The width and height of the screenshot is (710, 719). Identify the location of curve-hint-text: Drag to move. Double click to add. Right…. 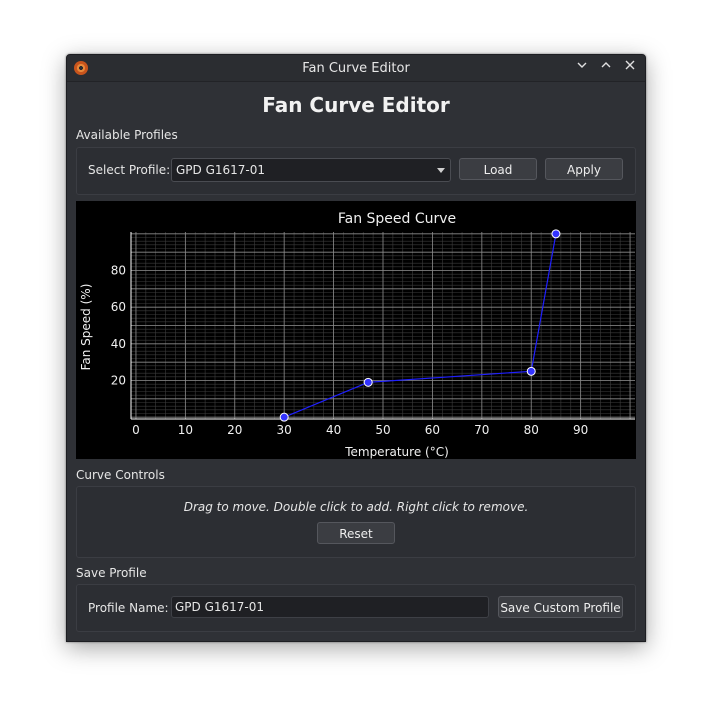
(356, 507).